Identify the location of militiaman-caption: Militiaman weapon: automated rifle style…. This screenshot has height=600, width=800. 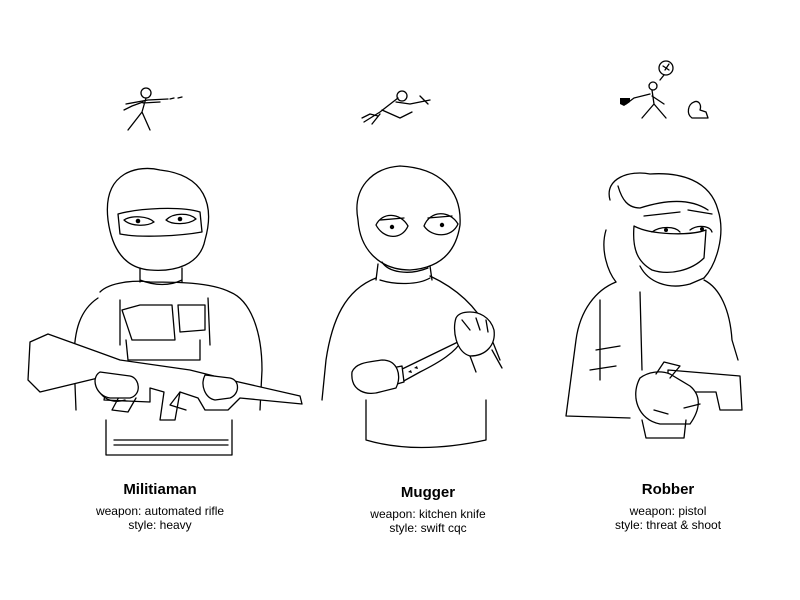
(160, 507).